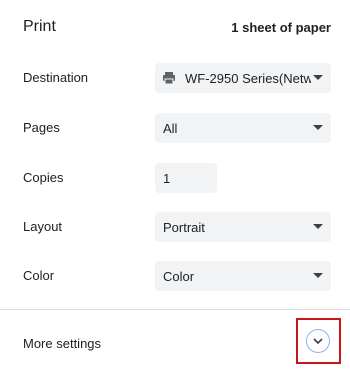 This screenshot has width=350, height=384. I want to click on destination-row: Destination WF-2950 Series(Network), so click(175, 78).